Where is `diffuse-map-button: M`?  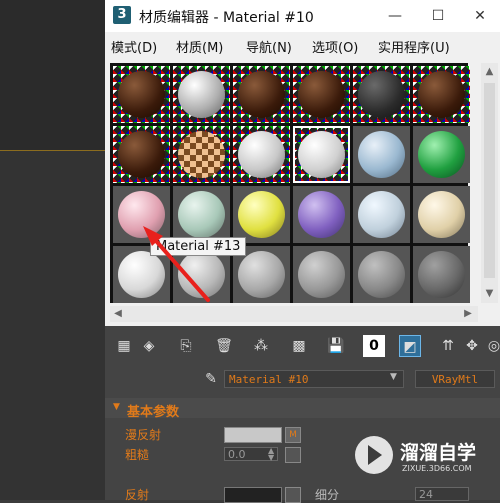 diffuse-map-button: M is located at coordinates (293, 435).